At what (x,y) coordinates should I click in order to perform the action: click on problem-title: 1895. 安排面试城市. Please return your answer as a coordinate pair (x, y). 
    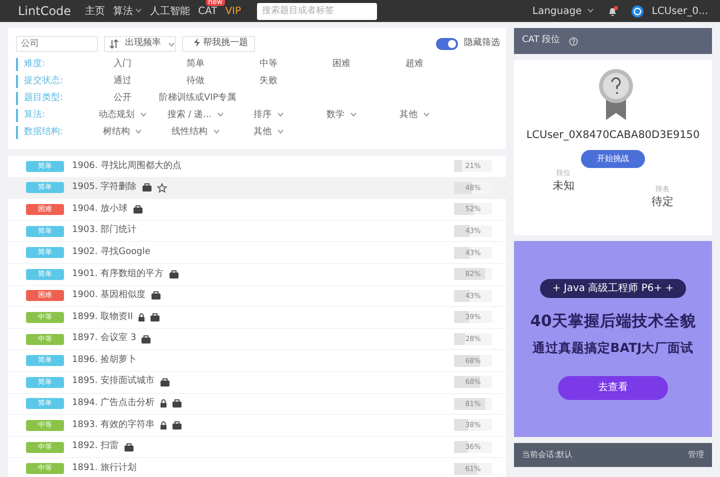
    Looking at the image, I should click on (113, 382).